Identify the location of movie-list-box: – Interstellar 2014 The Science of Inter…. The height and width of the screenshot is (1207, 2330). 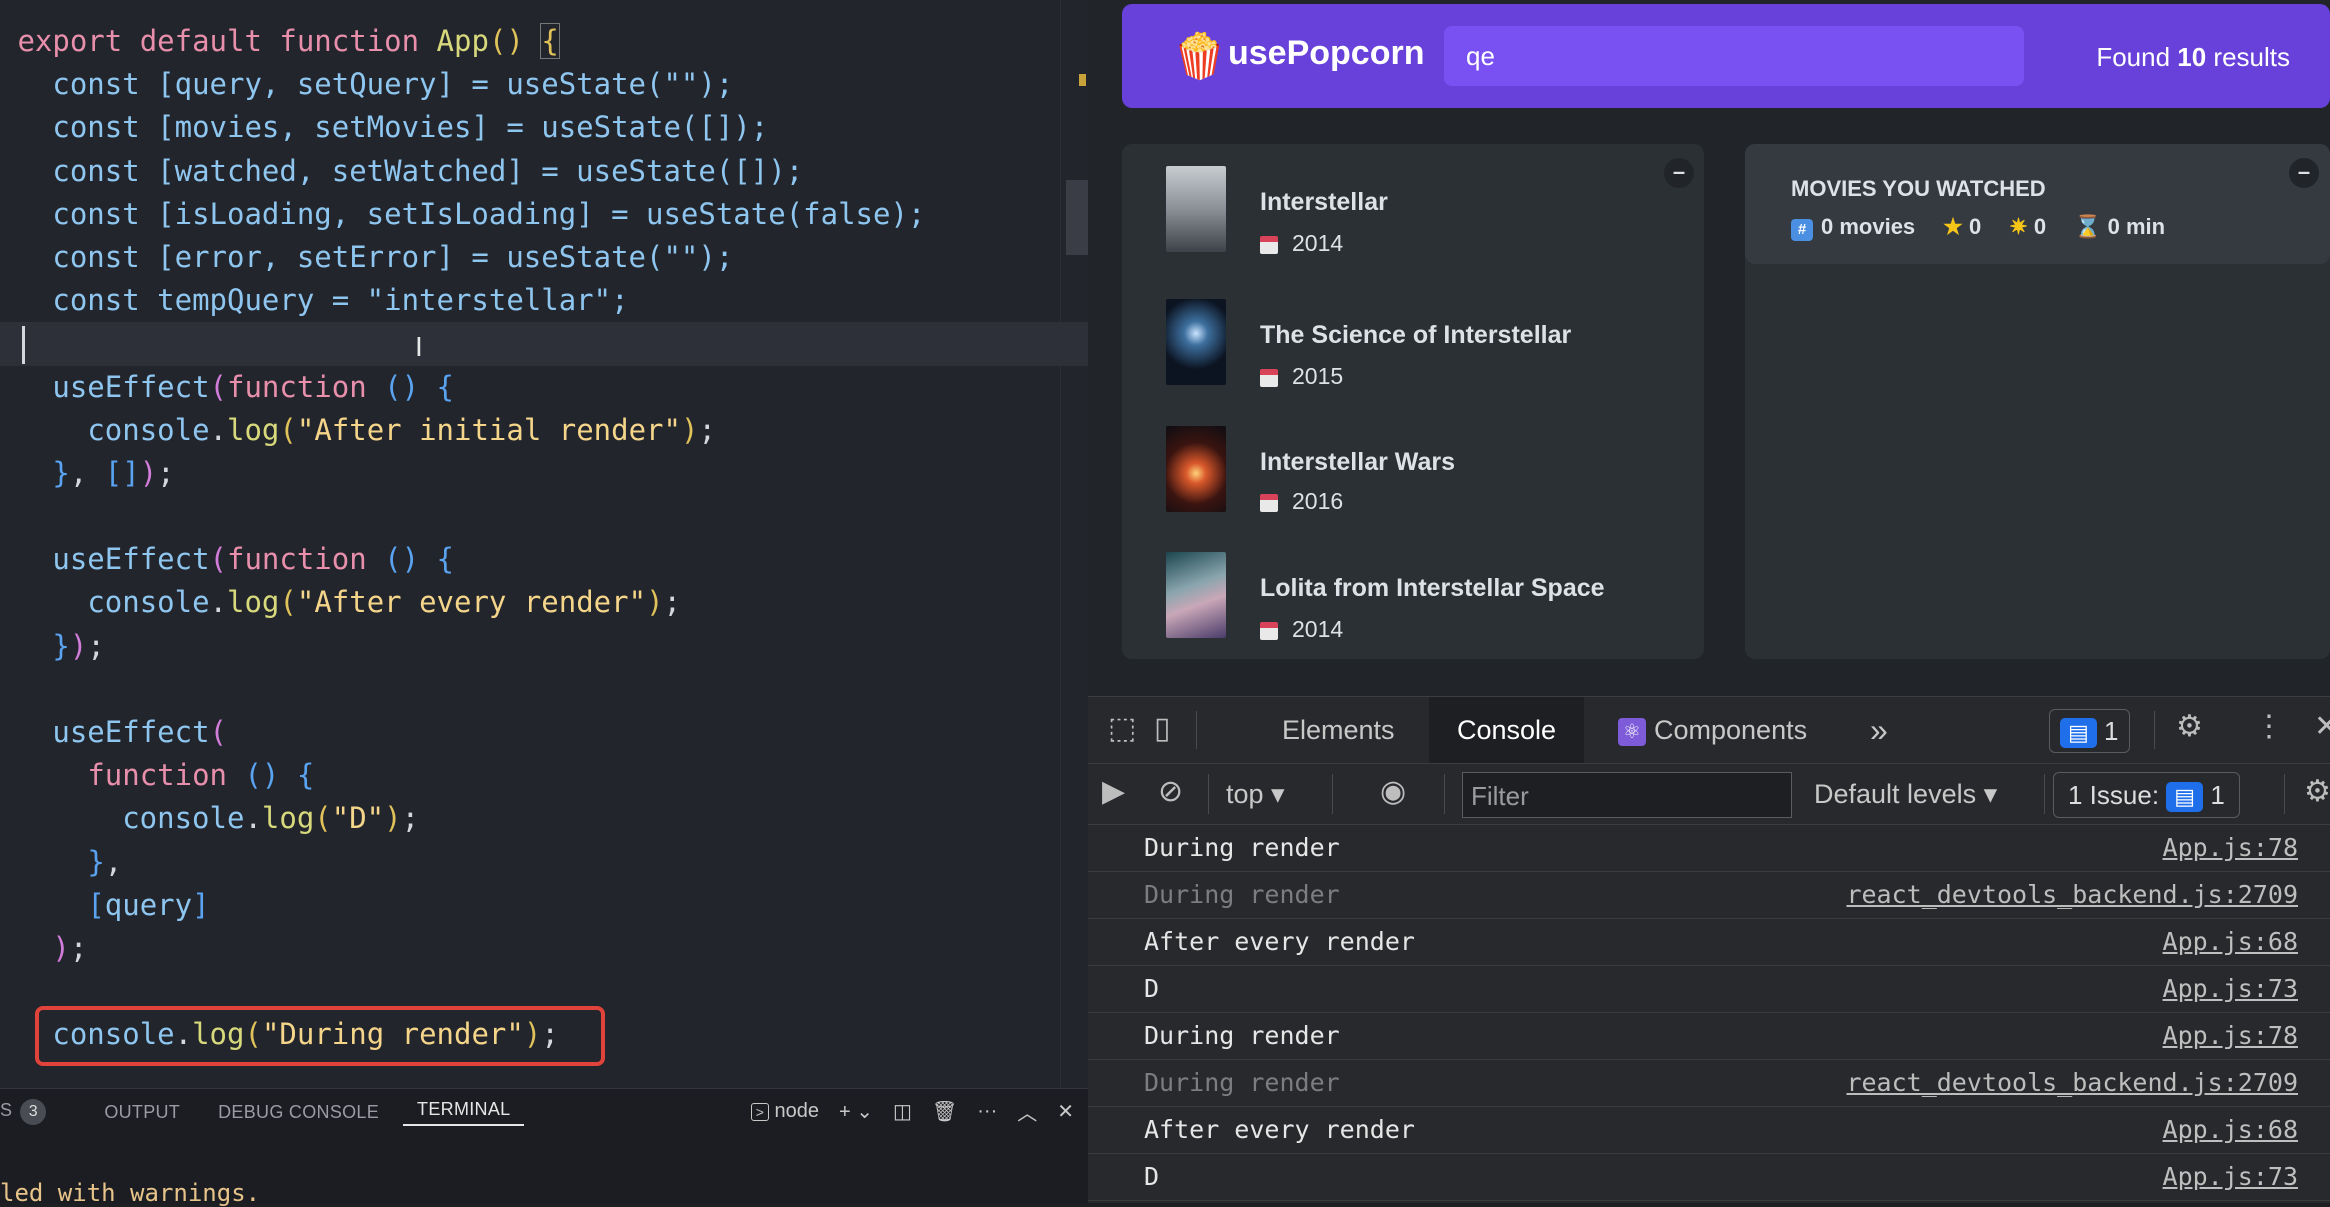
(1413, 401).